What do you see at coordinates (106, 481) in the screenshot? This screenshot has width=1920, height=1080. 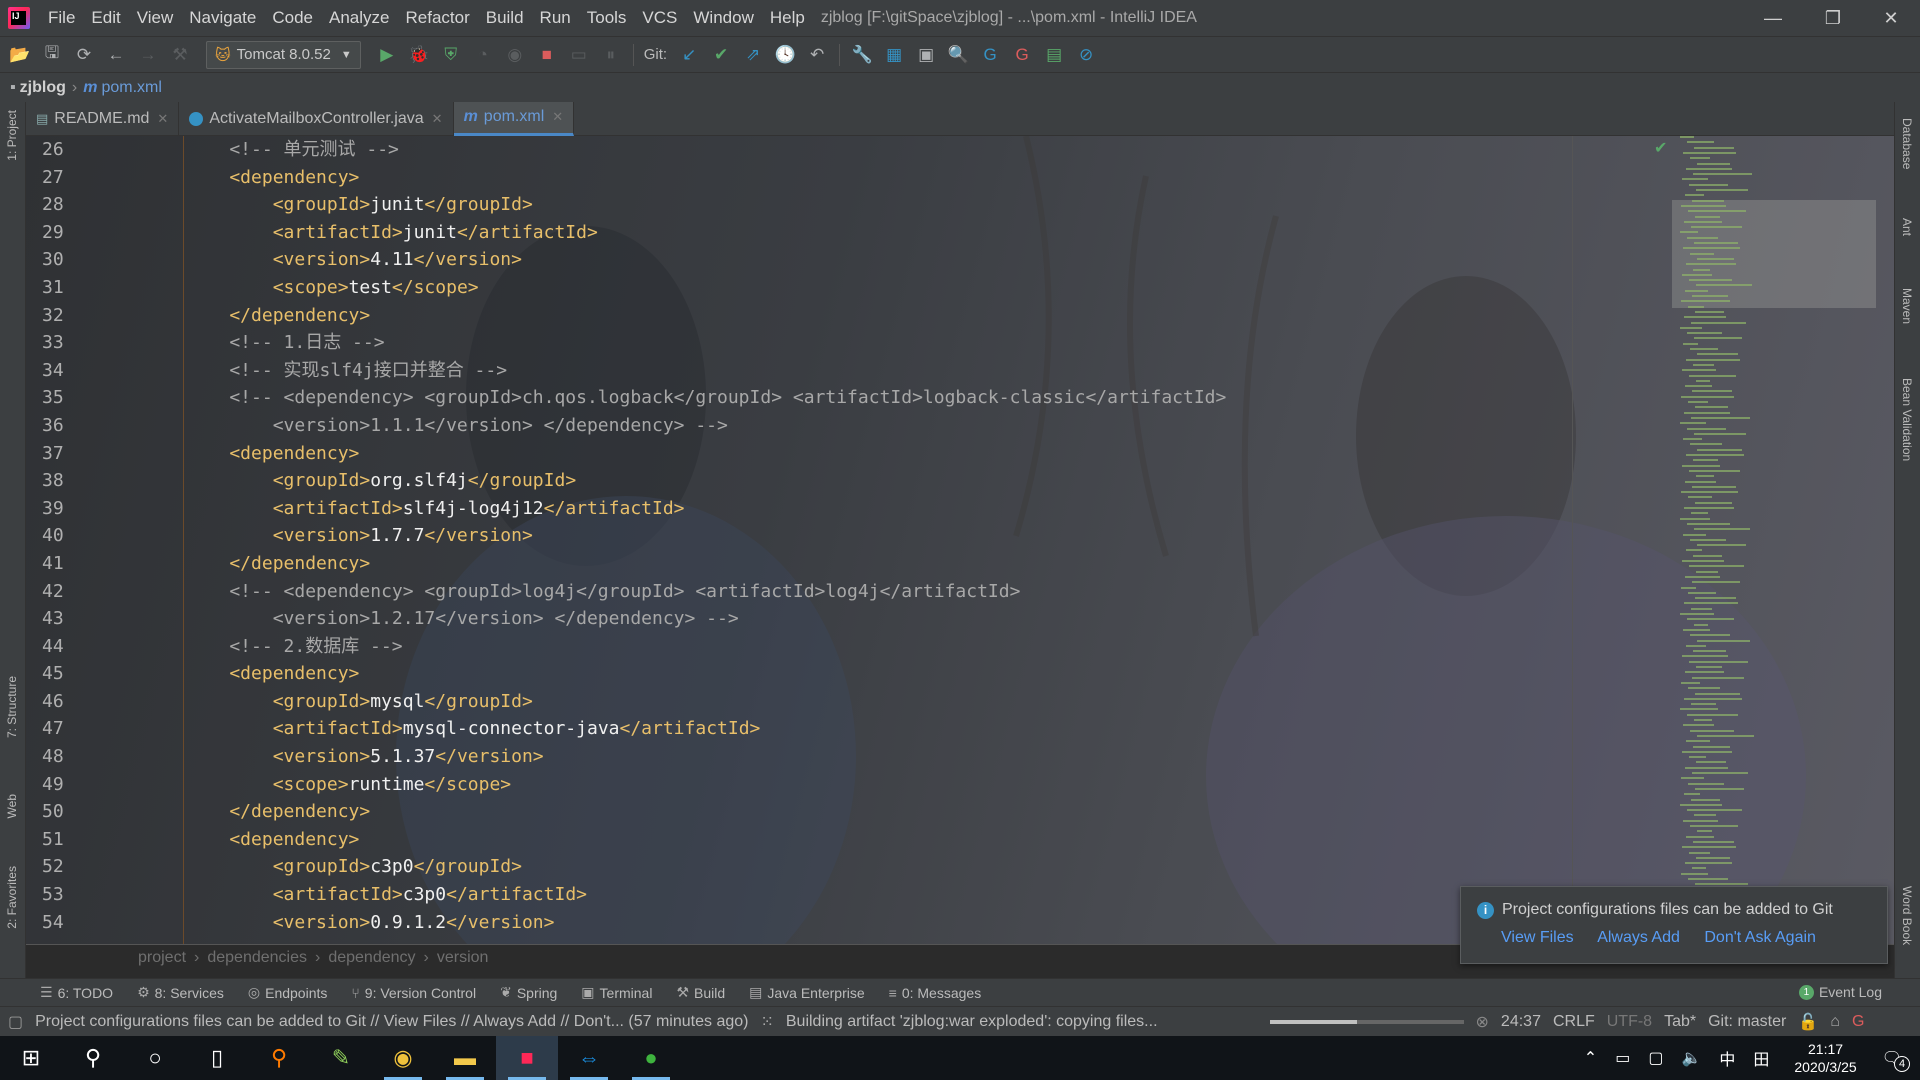 I see `line-number: 38` at bounding box center [106, 481].